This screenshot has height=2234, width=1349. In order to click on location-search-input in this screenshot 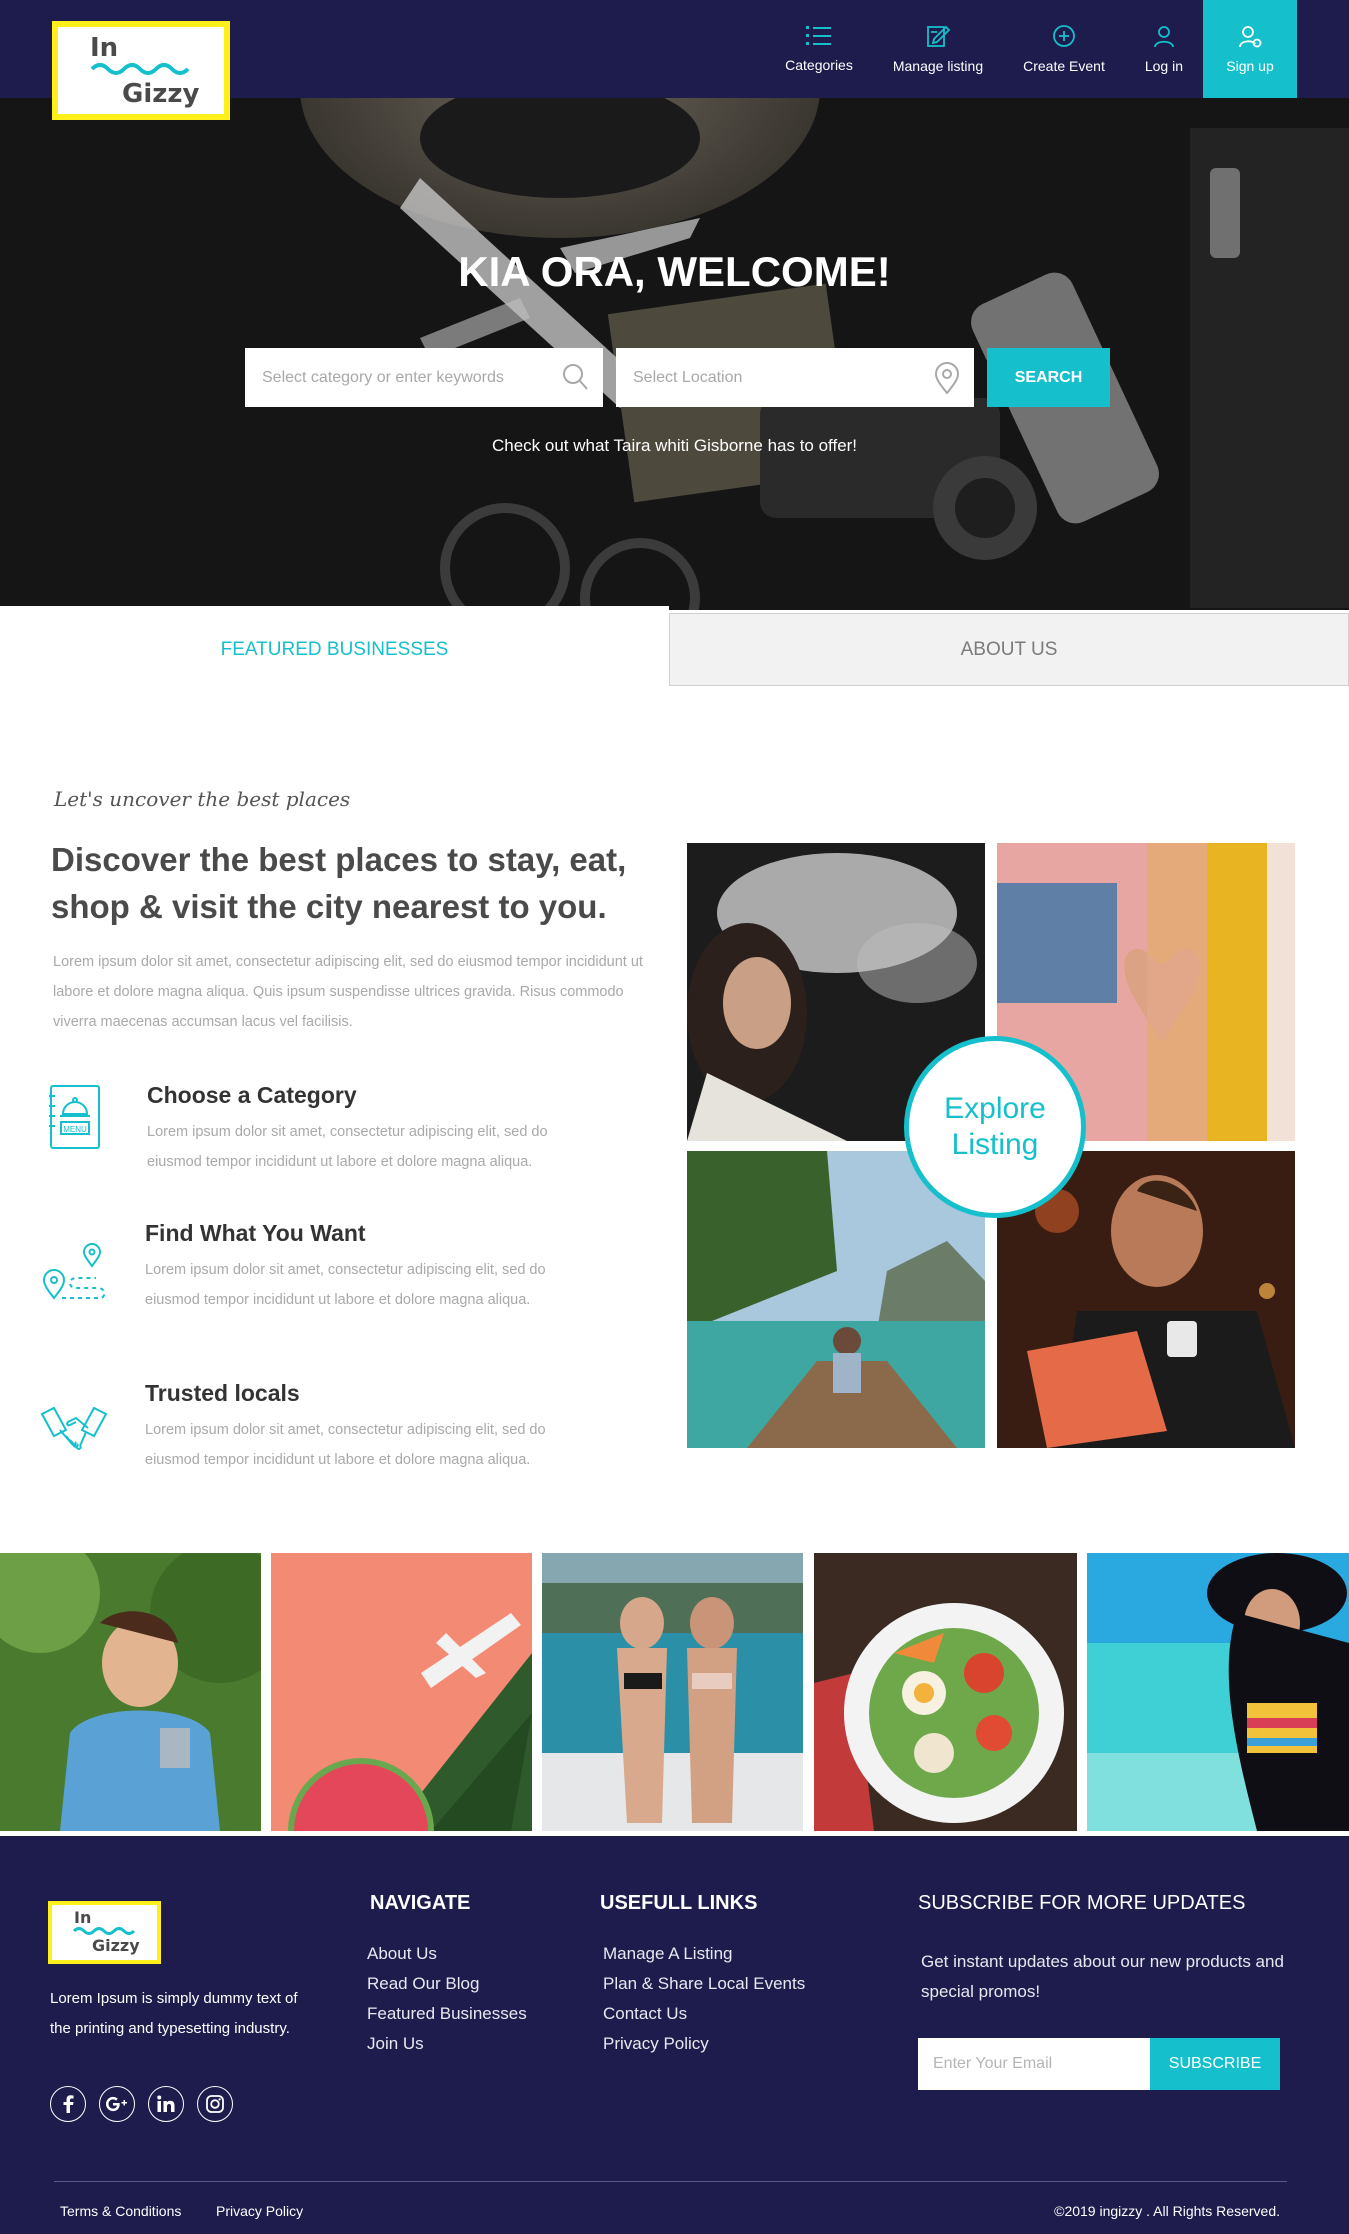, I will do `click(766, 377)`.